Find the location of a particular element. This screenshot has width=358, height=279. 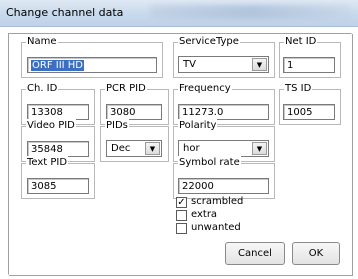

ok-button: OK is located at coordinates (316, 253).